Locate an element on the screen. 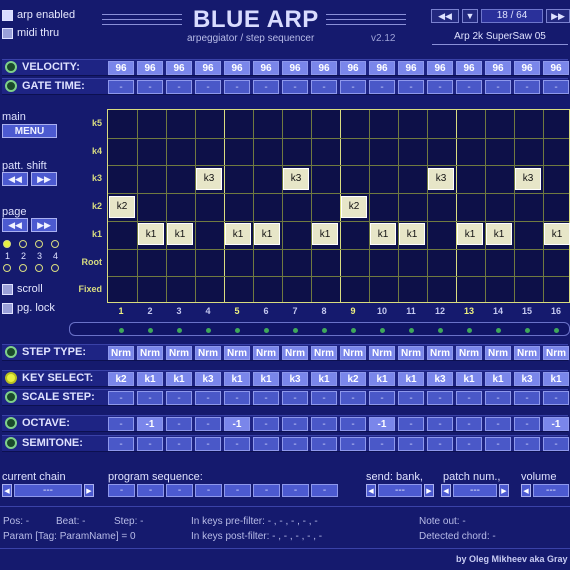  page-4-radio is located at coordinates (55, 244).